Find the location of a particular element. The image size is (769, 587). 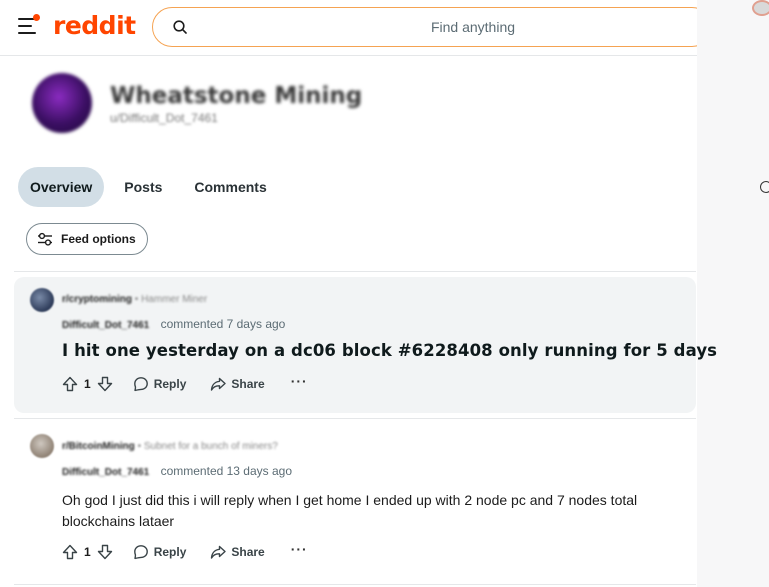

tab-comments: Comments is located at coordinates (230, 187).